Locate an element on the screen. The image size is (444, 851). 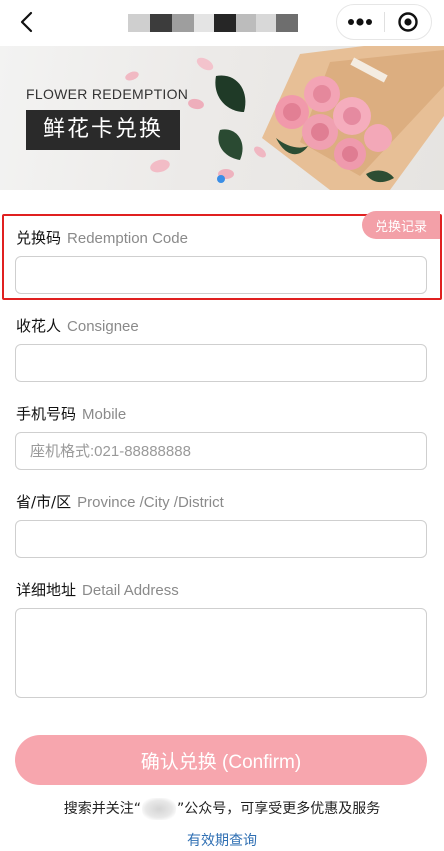
back-button is located at coordinates (26, 22).